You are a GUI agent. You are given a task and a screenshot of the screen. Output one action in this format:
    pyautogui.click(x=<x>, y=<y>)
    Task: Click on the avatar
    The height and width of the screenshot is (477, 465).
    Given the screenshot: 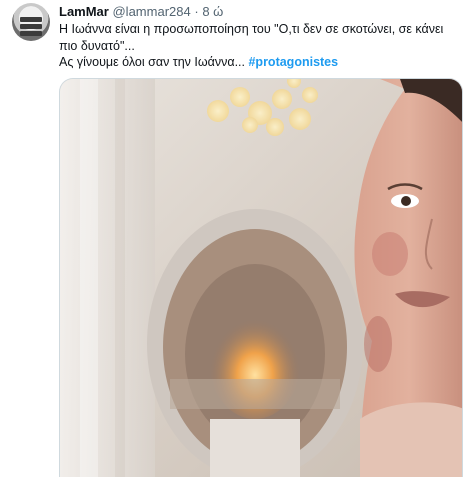 What is the action you would take?
    pyautogui.click(x=31, y=22)
    